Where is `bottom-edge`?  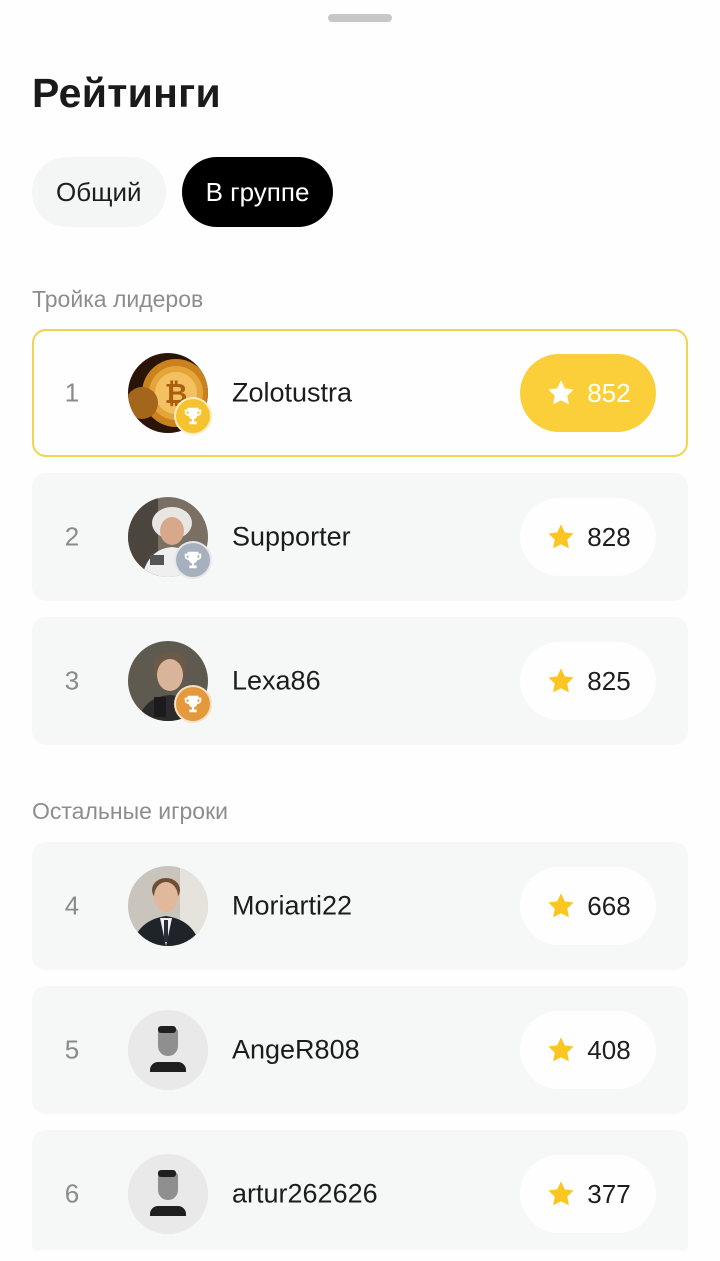
bottom-edge is located at coordinates (360, 1255).